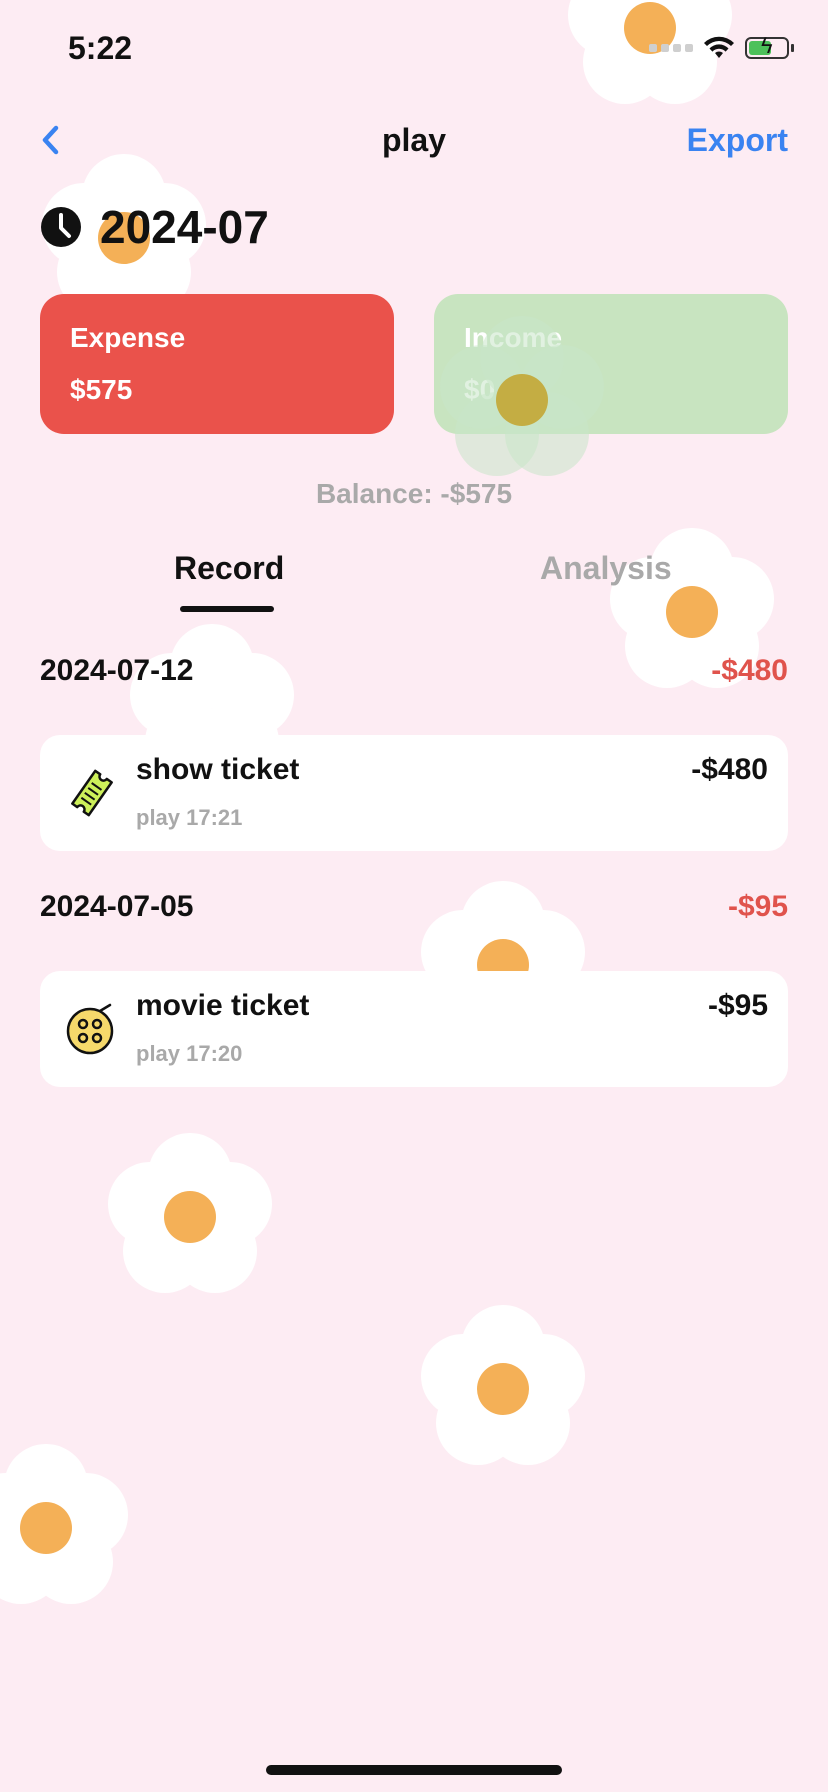 The width and height of the screenshot is (828, 1792). I want to click on transaction-meta: play 17:21, so click(189, 817).